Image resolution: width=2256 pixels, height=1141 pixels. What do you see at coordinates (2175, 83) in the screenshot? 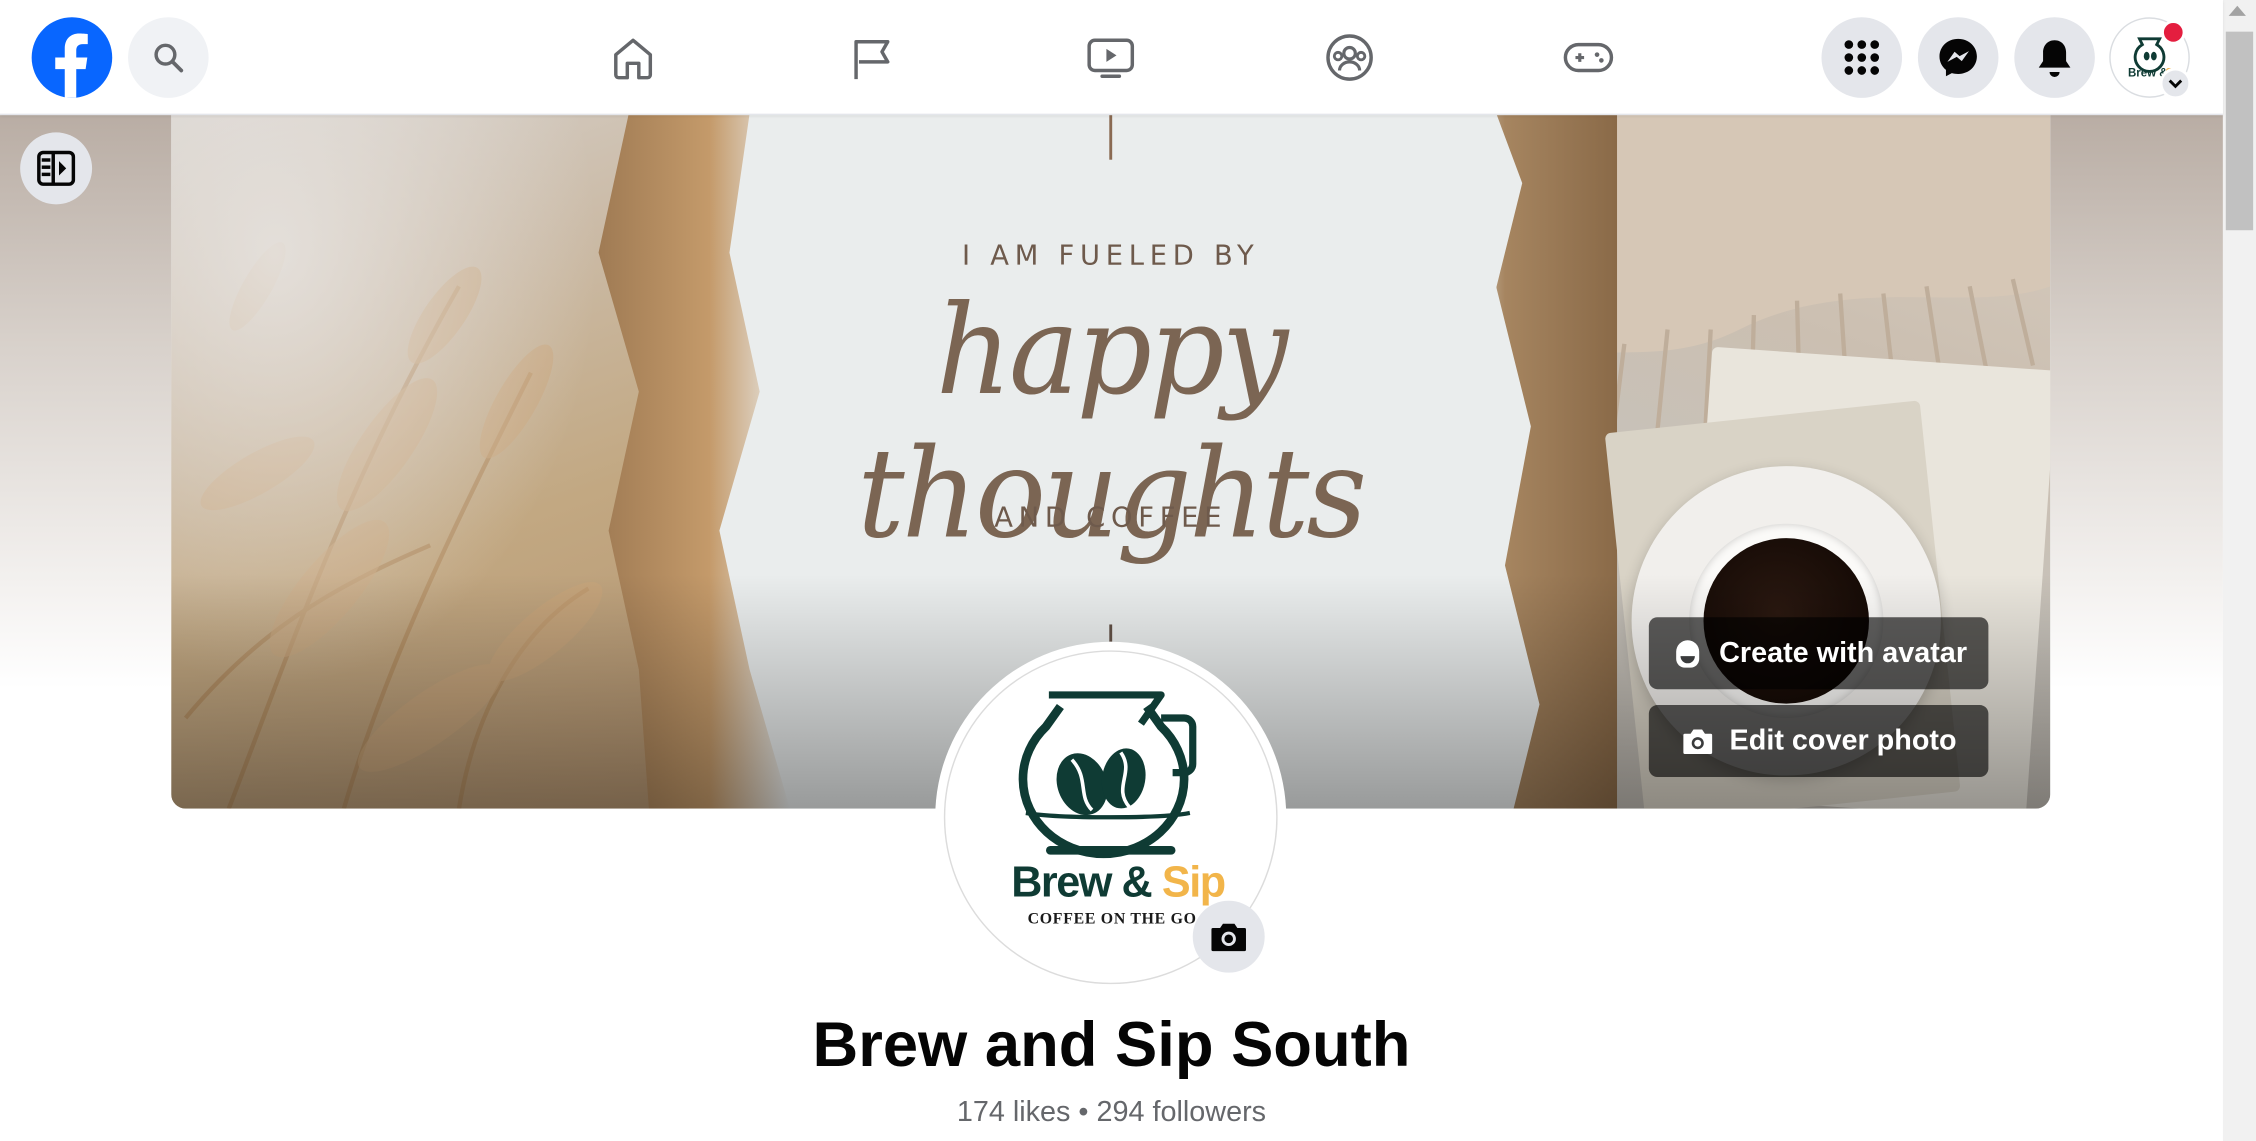
I see `chevron-down-icon` at bounding box center [2175, 83].